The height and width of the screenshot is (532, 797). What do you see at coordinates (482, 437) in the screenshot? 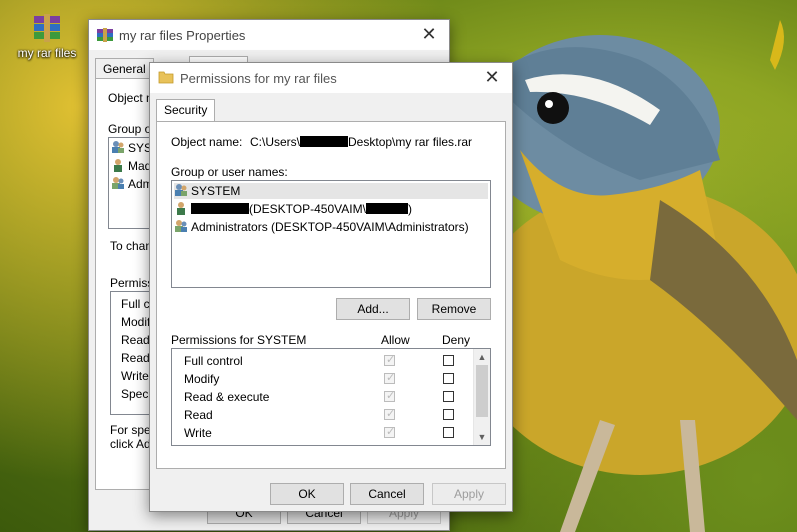
I see `chevron-down-icon: ▼` at bounding box center [482, 437].